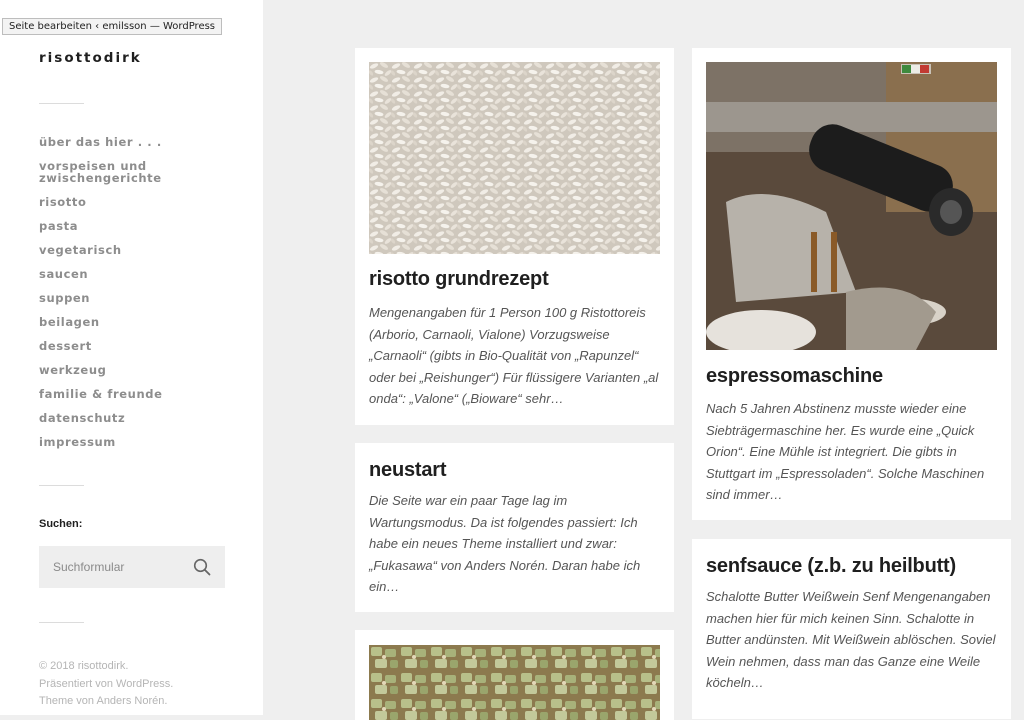  I want to click on nav-item-dessert: dessert, so click(139, 346).